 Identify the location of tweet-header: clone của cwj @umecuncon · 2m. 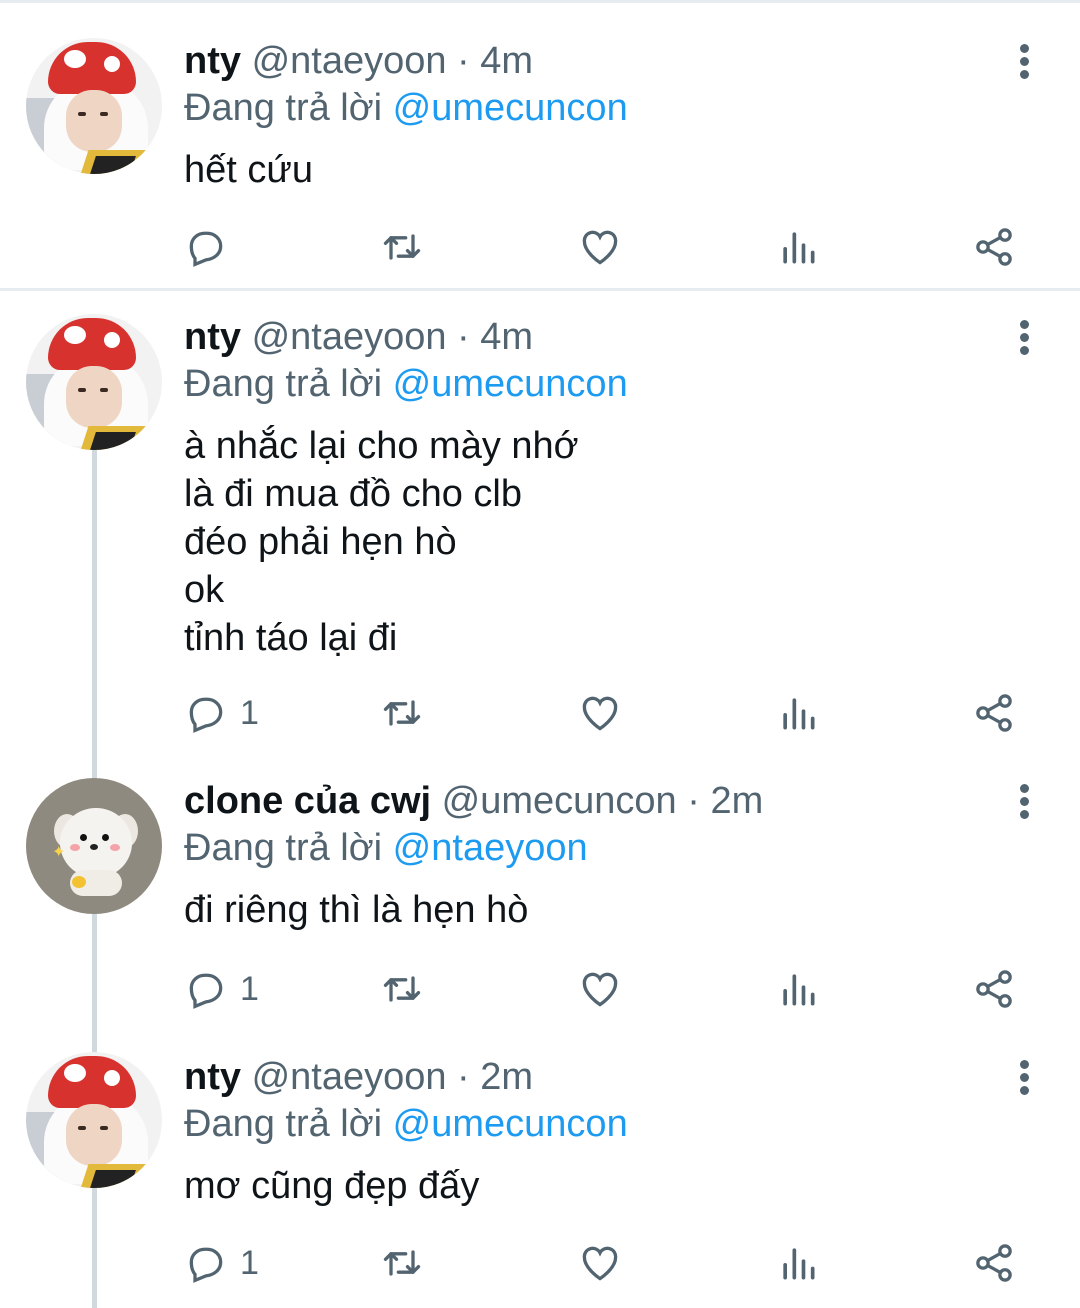
(473, 801).